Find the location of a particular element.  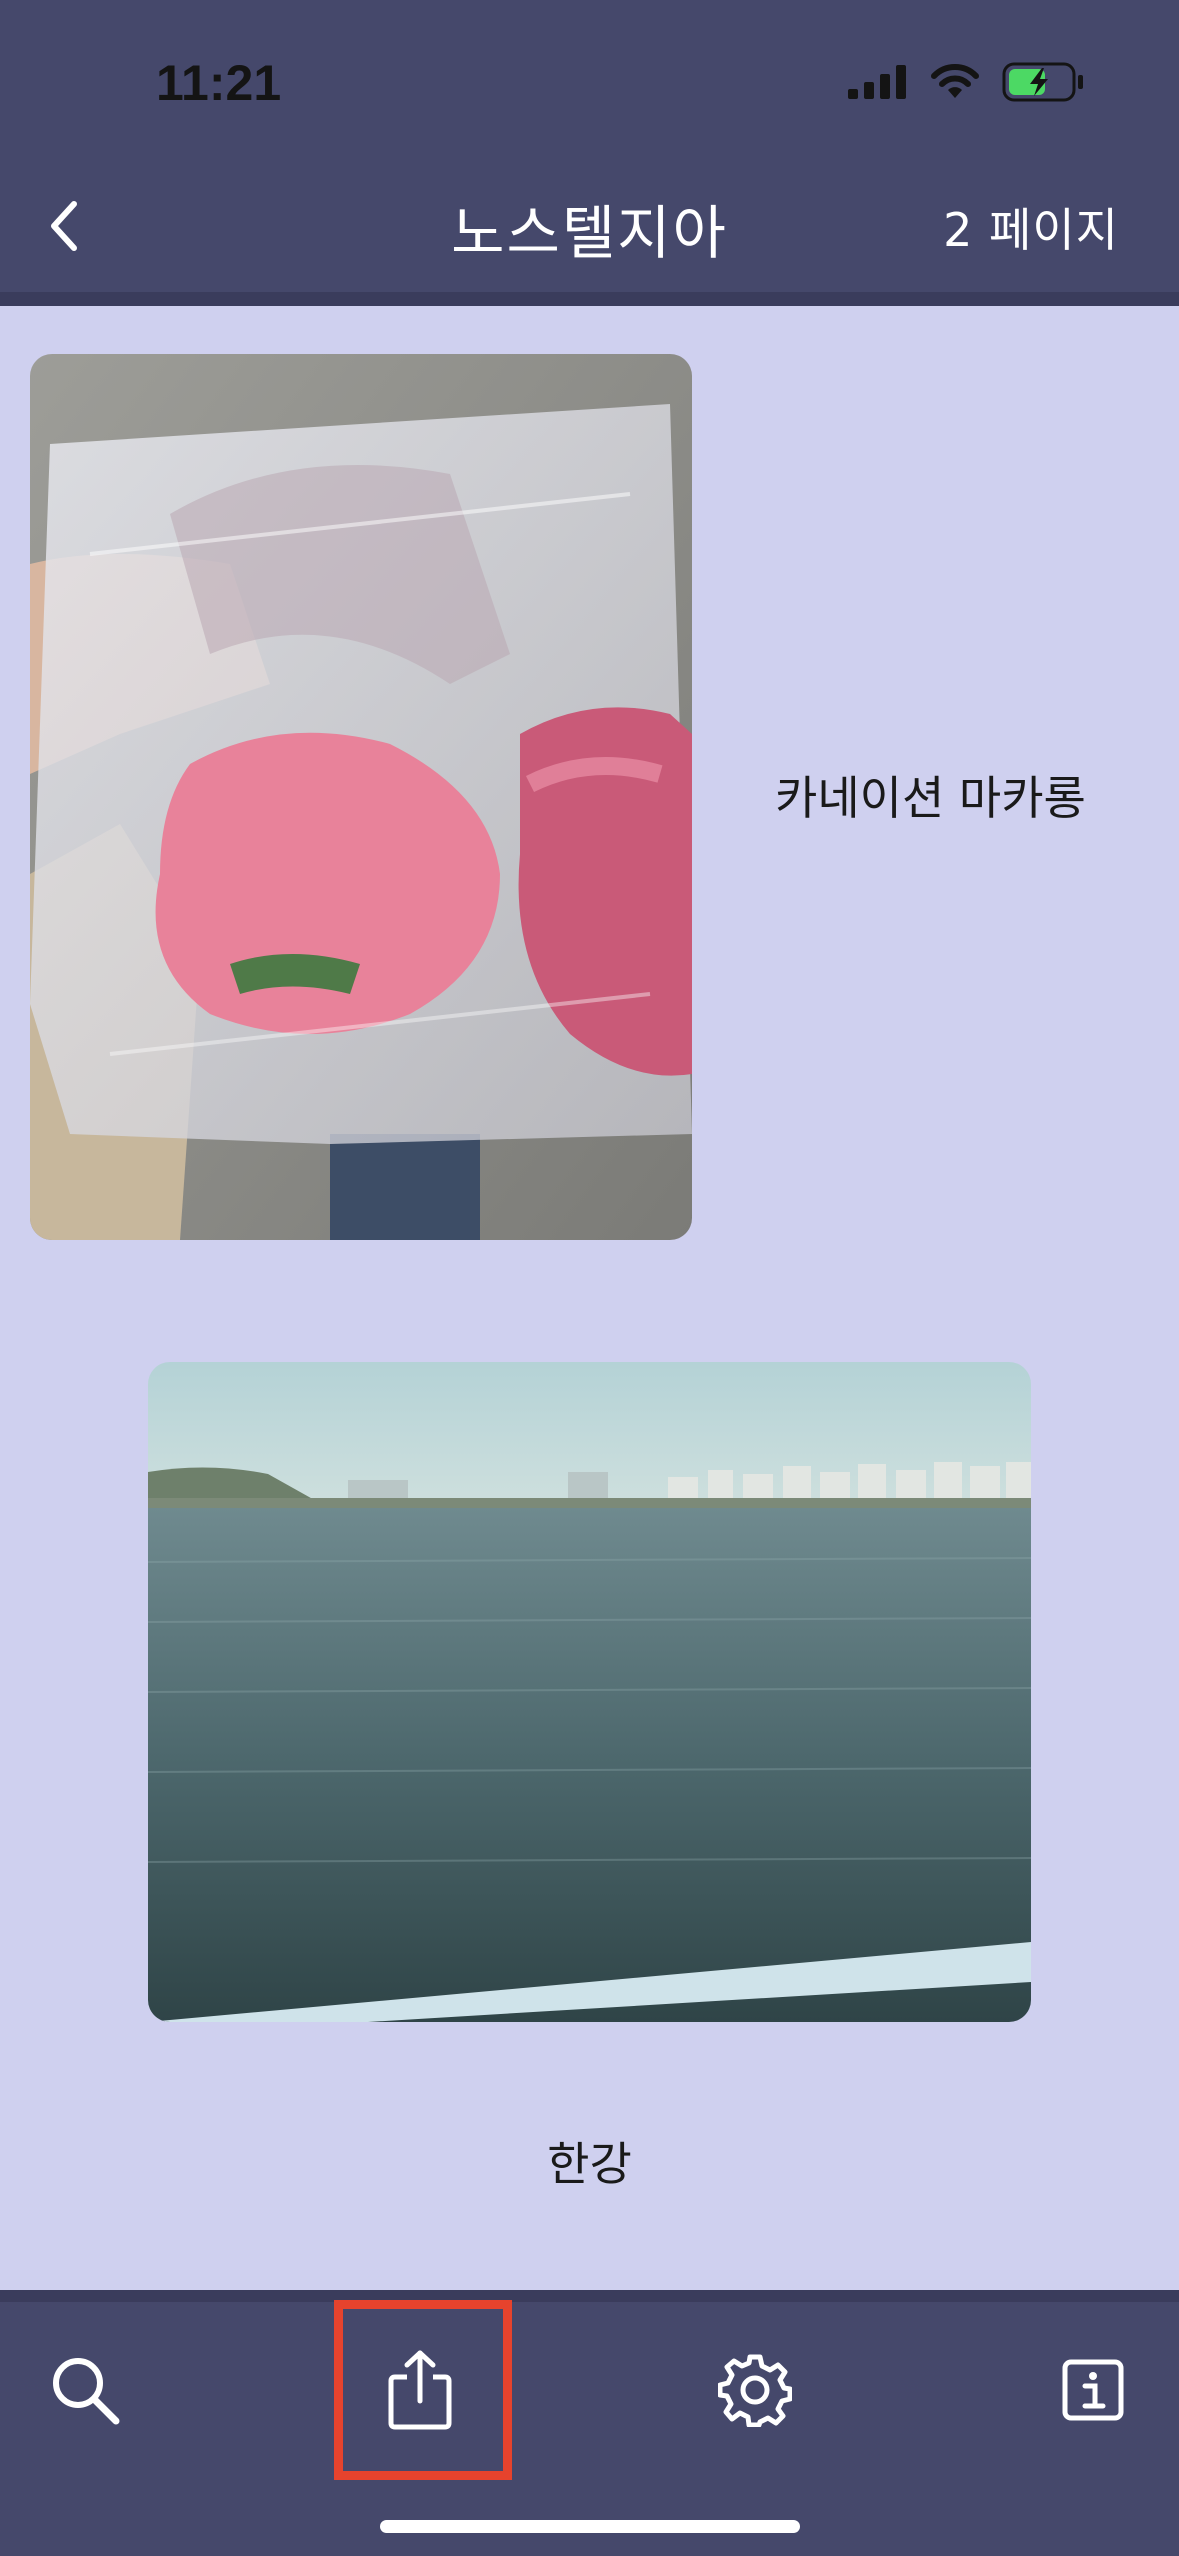

status-time: 11:21 is located at coordinates (219, 83).